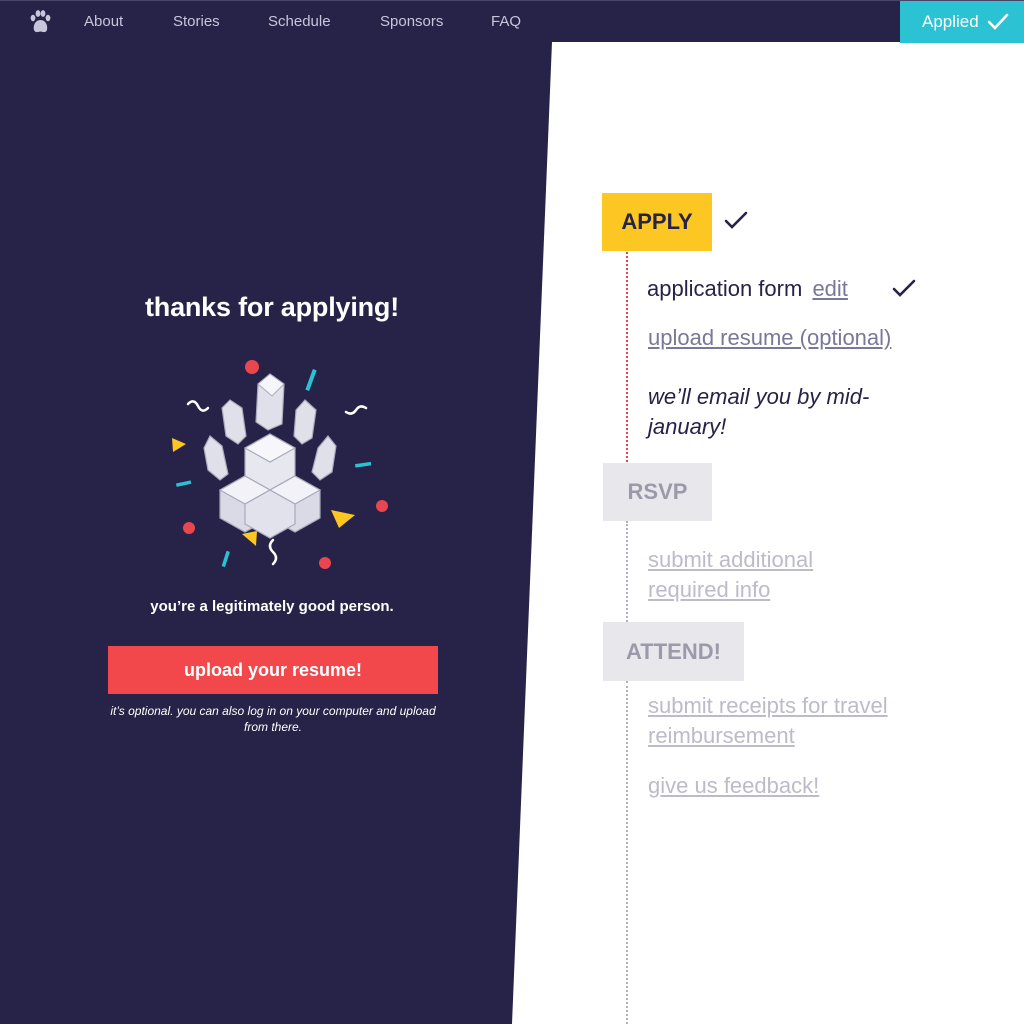  I want to click on feedback-link: give us feedback!, so click(733, 786).